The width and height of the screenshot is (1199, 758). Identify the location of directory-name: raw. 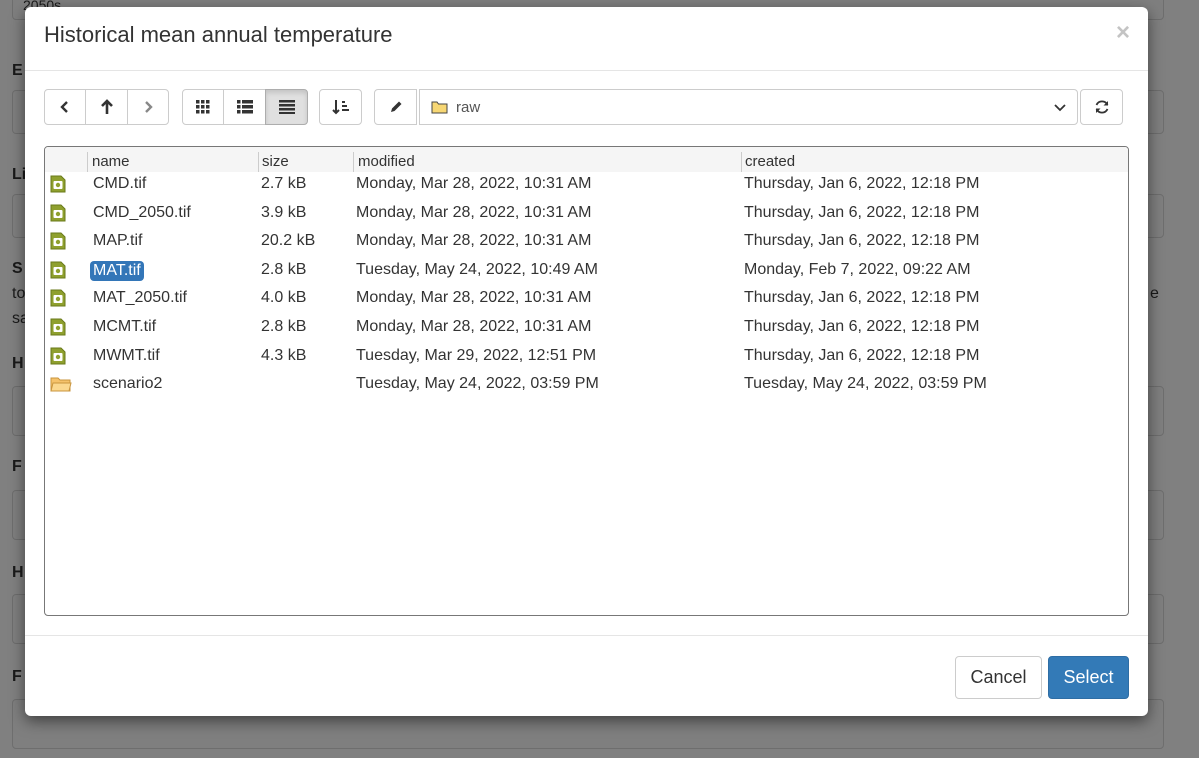
(468, 107).